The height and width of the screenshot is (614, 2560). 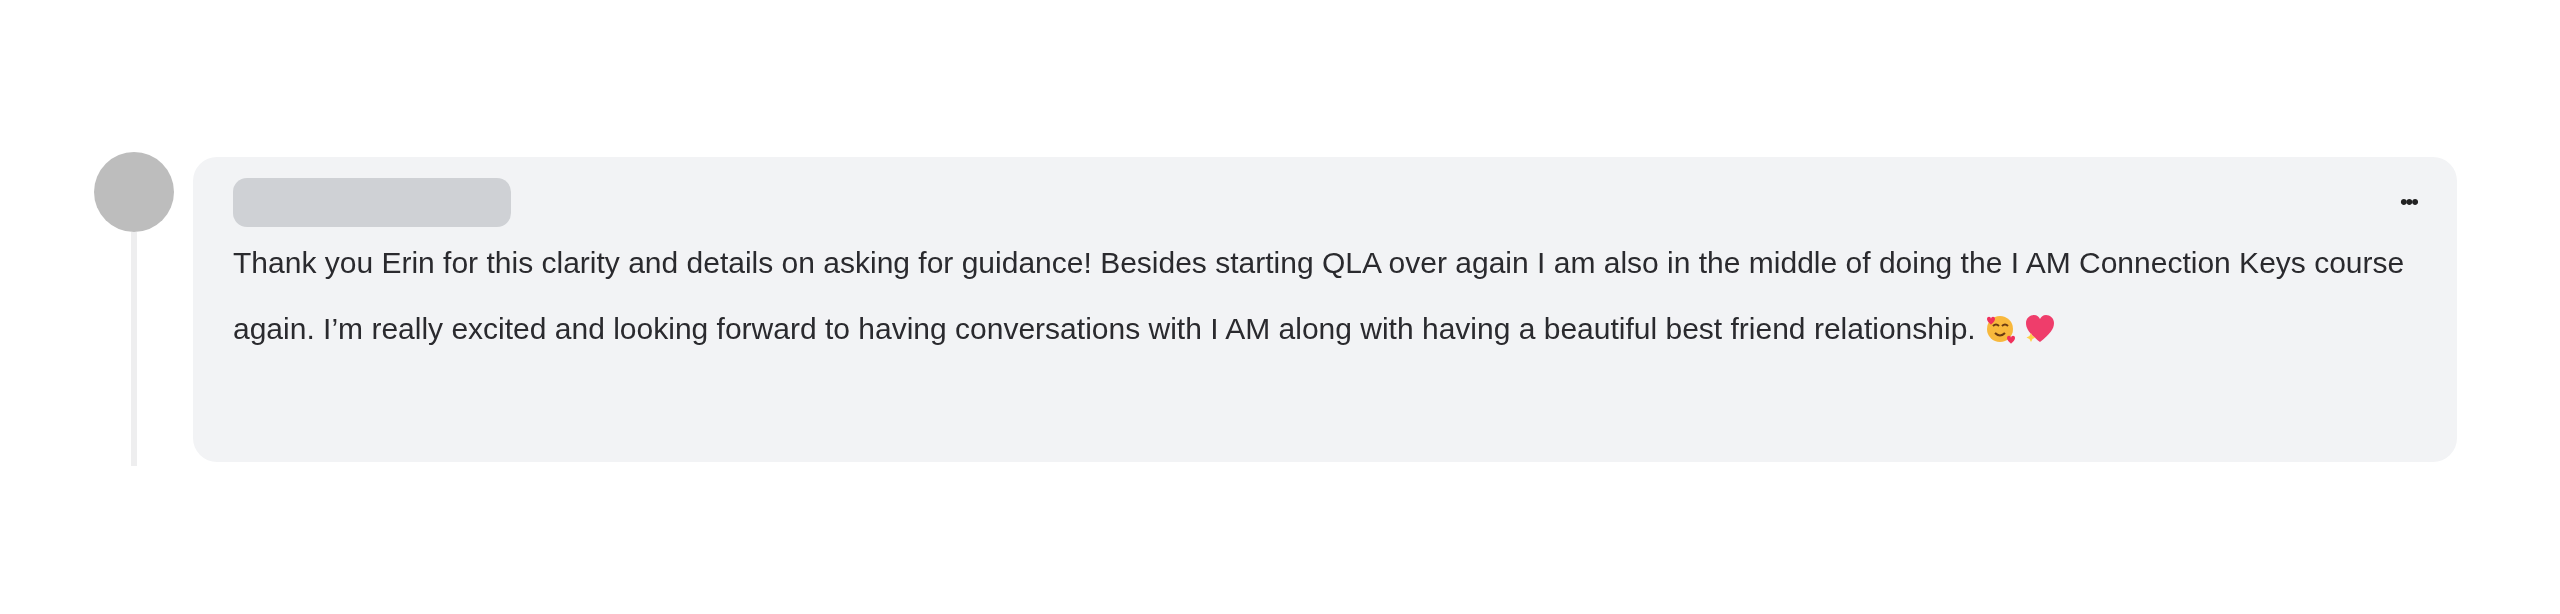 What do you see at coordinates (1319, 296) in the screenshot?
I see `comment-text: Thank you Erin for this clarity and details on asking for guidance! Besides starting QLA over again I am also in the middle of doing the I AM Connection Keys course again. I’m really excited and looking forward to having conversations with I AM along with having a beautiful best friend relationship.` at bounding box center [1319, 296].